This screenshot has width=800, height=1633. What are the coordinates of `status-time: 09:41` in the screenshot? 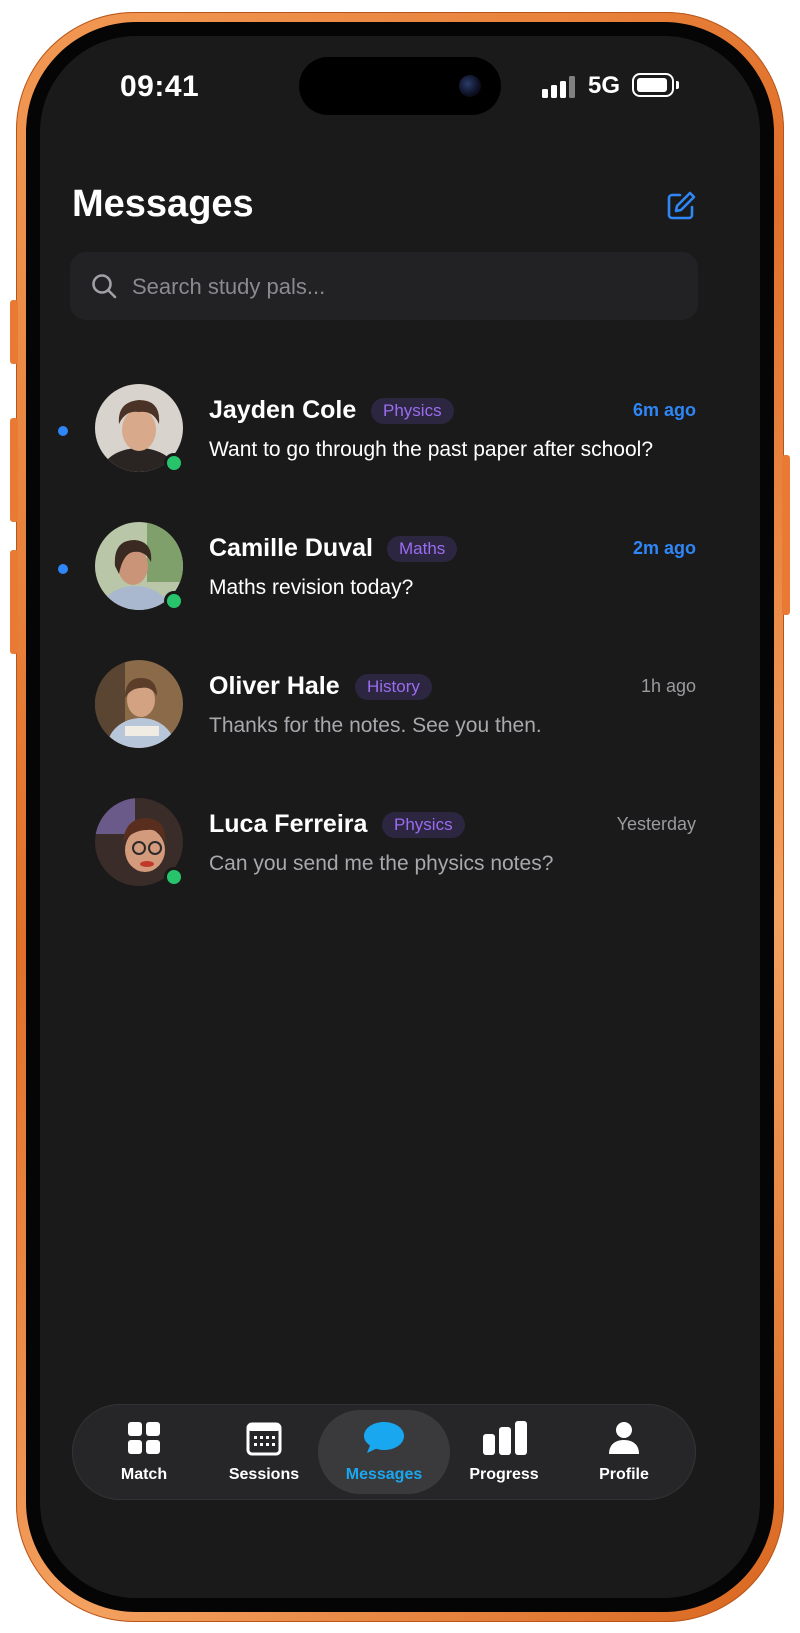 It's located at (160, 86).